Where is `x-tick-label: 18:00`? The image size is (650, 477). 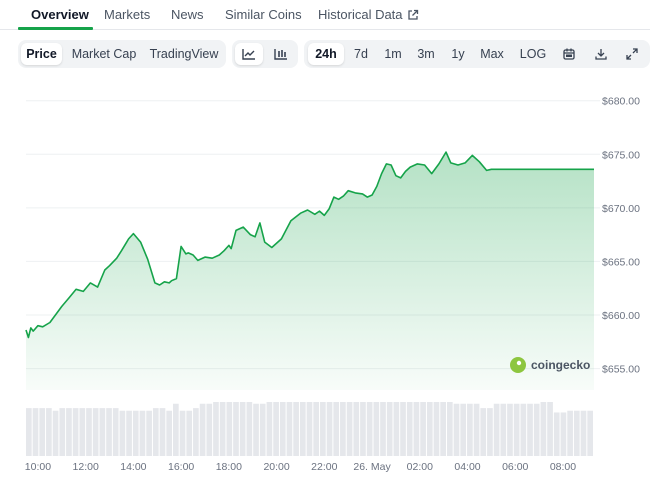
x-tick-label: 18:00 is located at coordinates (229, 467).